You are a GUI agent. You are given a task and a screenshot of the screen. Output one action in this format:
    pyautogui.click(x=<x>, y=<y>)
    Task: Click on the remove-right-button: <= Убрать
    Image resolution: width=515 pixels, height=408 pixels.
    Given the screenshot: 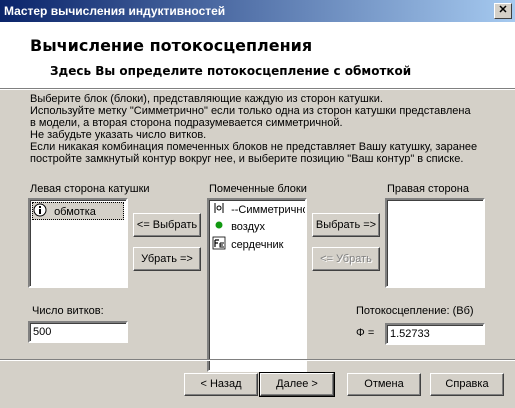 What is the action you would take?
    pyautogui.click(x=346, y=259)
    